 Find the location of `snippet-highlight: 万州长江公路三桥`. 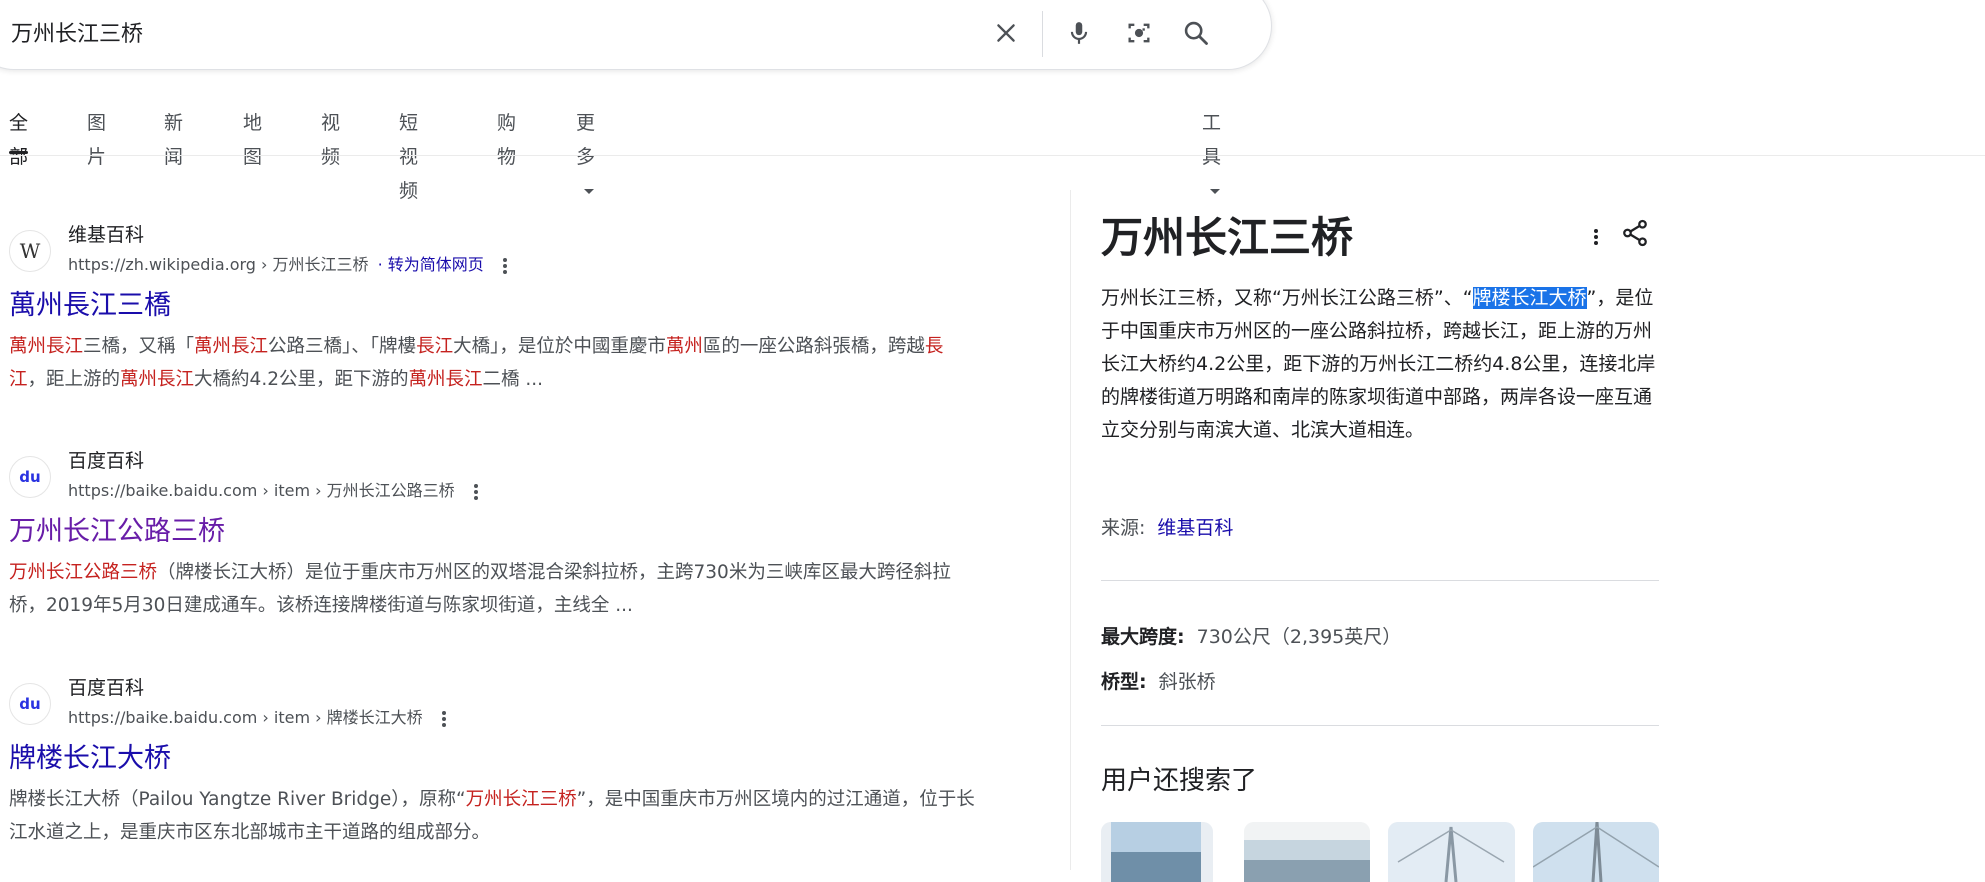

snippet-highlight: 万州长江公路三桥 is located at coordinates (83, 572).